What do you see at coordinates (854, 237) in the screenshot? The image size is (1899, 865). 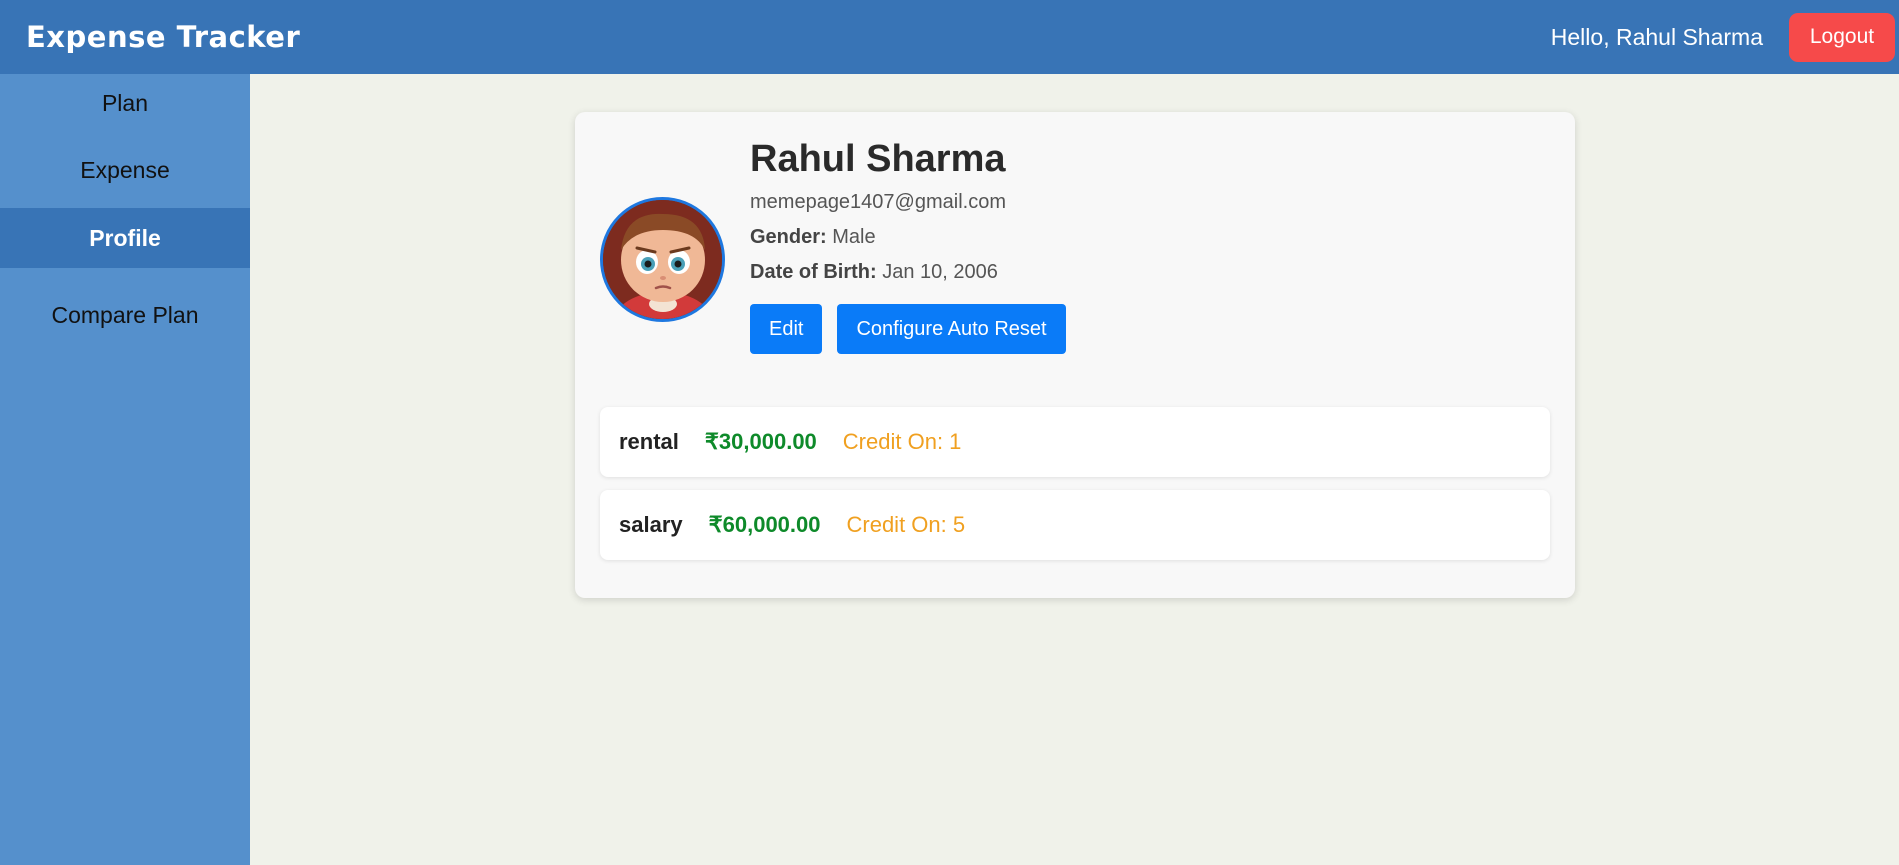 I see `gender-value: Male` at bounding box center [854, 237].